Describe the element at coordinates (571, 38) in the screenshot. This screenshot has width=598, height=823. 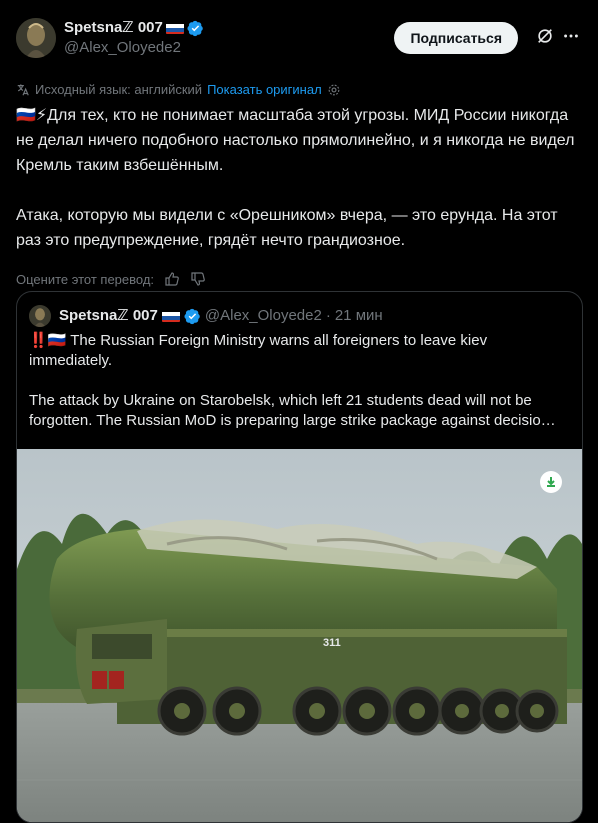
I see `more-icon` at that location.